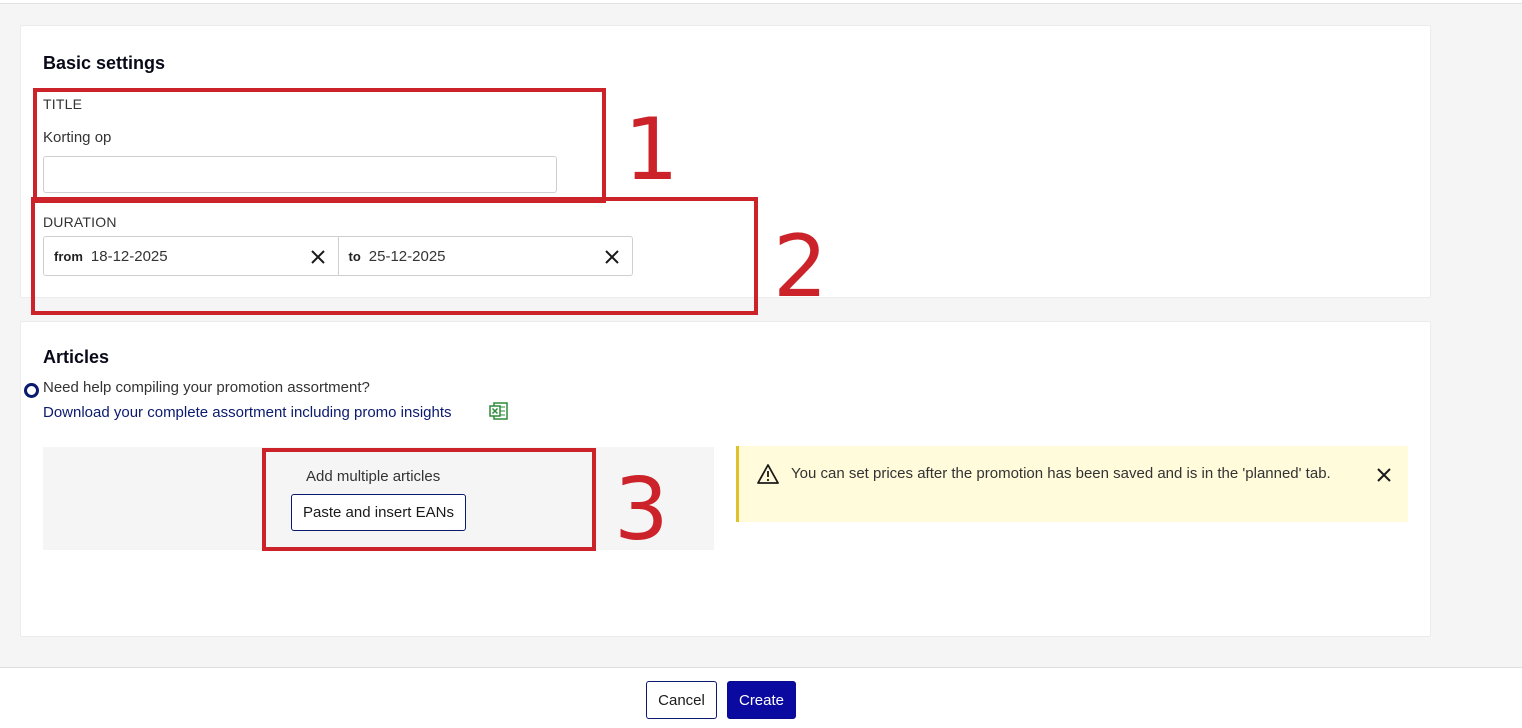 Image resolution: width=1522 pixels, height=728 pixels. I want to click on paste-insert-eans-button: Paste and insert EANs, so click(378, 512).